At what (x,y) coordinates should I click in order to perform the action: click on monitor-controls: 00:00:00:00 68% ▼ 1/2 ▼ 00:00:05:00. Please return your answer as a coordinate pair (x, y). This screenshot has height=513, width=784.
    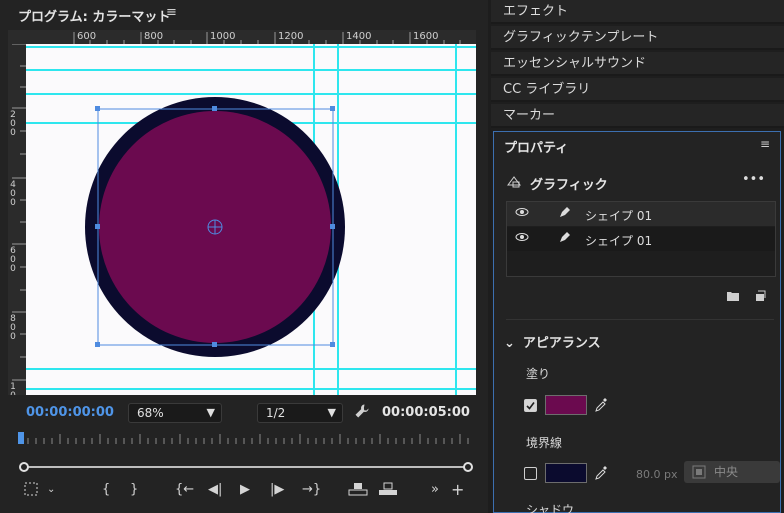
    Looking at the image, I should click on (244, 413).